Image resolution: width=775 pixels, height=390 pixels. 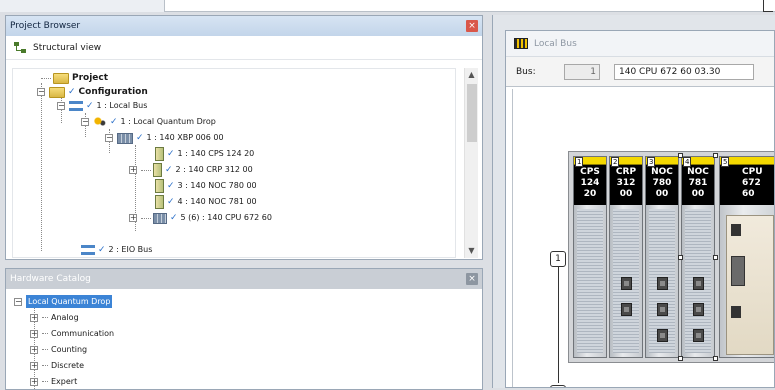 What do you see at coordinates (216, 153) in the screenshot?
I see `tree-label-module: 1 : 140 CPS 124 20` at bounding box center [216, 153].